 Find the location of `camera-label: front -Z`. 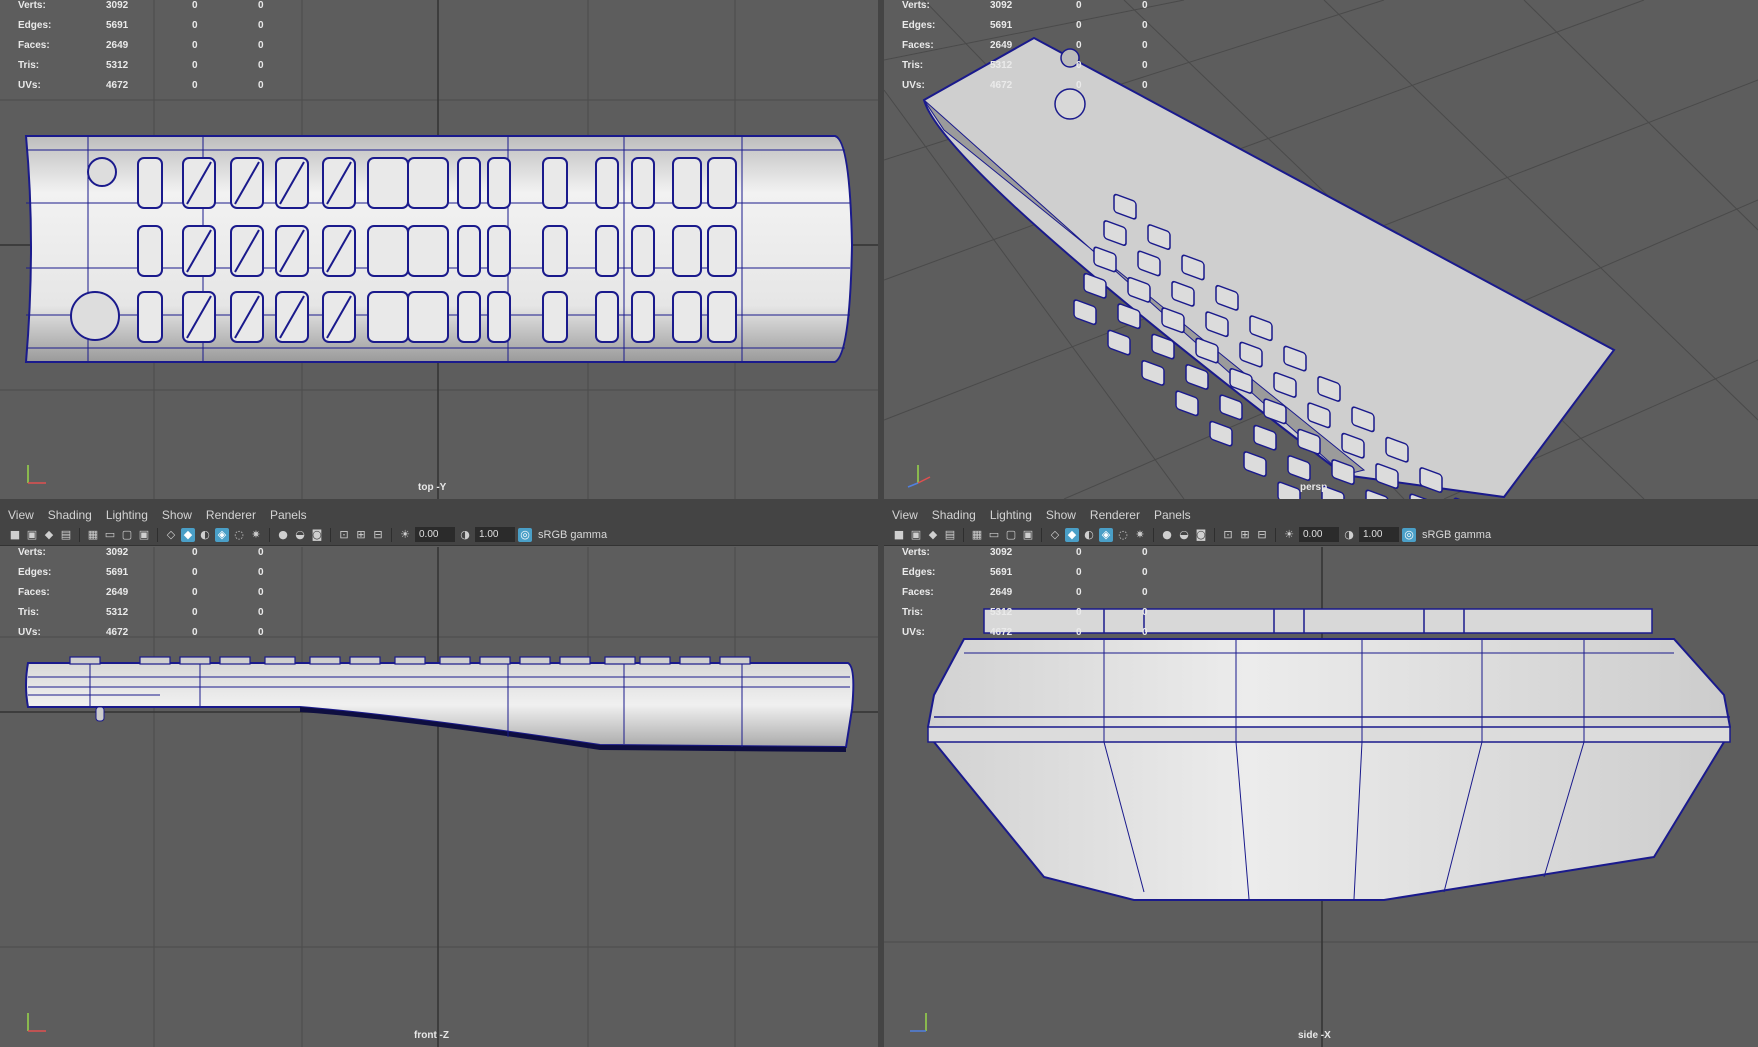

camera-label: front -Z is located at coordinates (431, 1035).